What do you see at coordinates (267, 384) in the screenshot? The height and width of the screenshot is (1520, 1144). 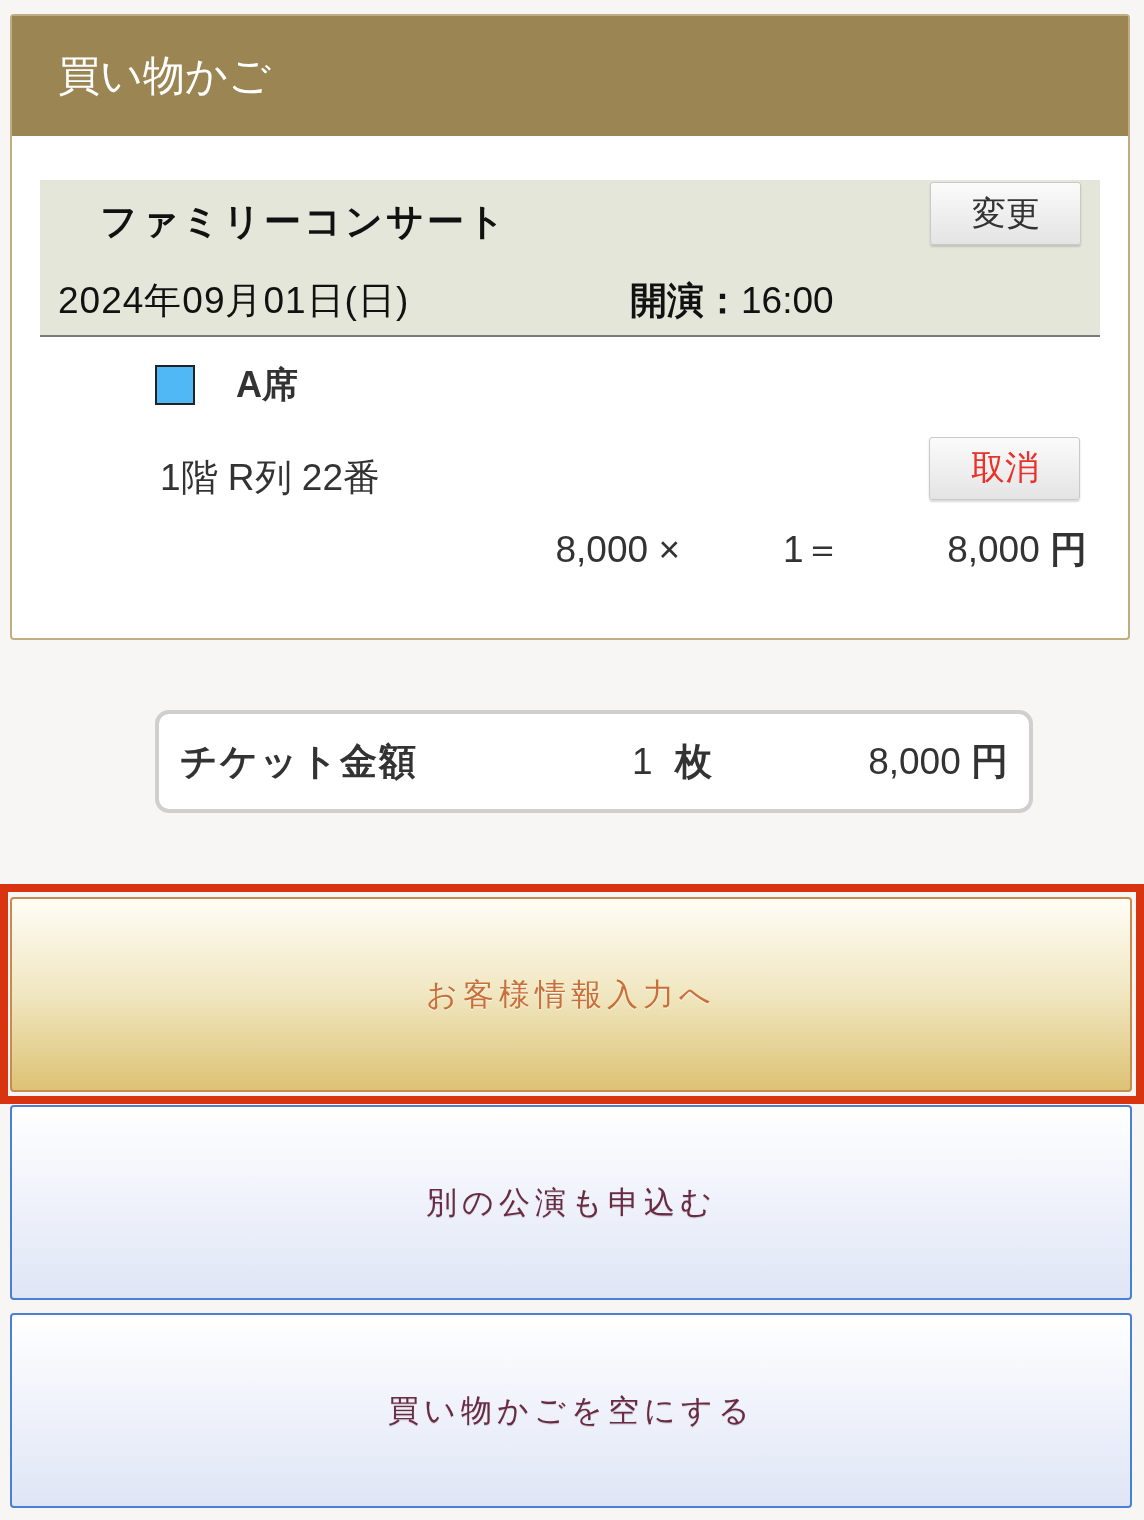 I see `seat-class: A席` at bounding box center [267, 384].